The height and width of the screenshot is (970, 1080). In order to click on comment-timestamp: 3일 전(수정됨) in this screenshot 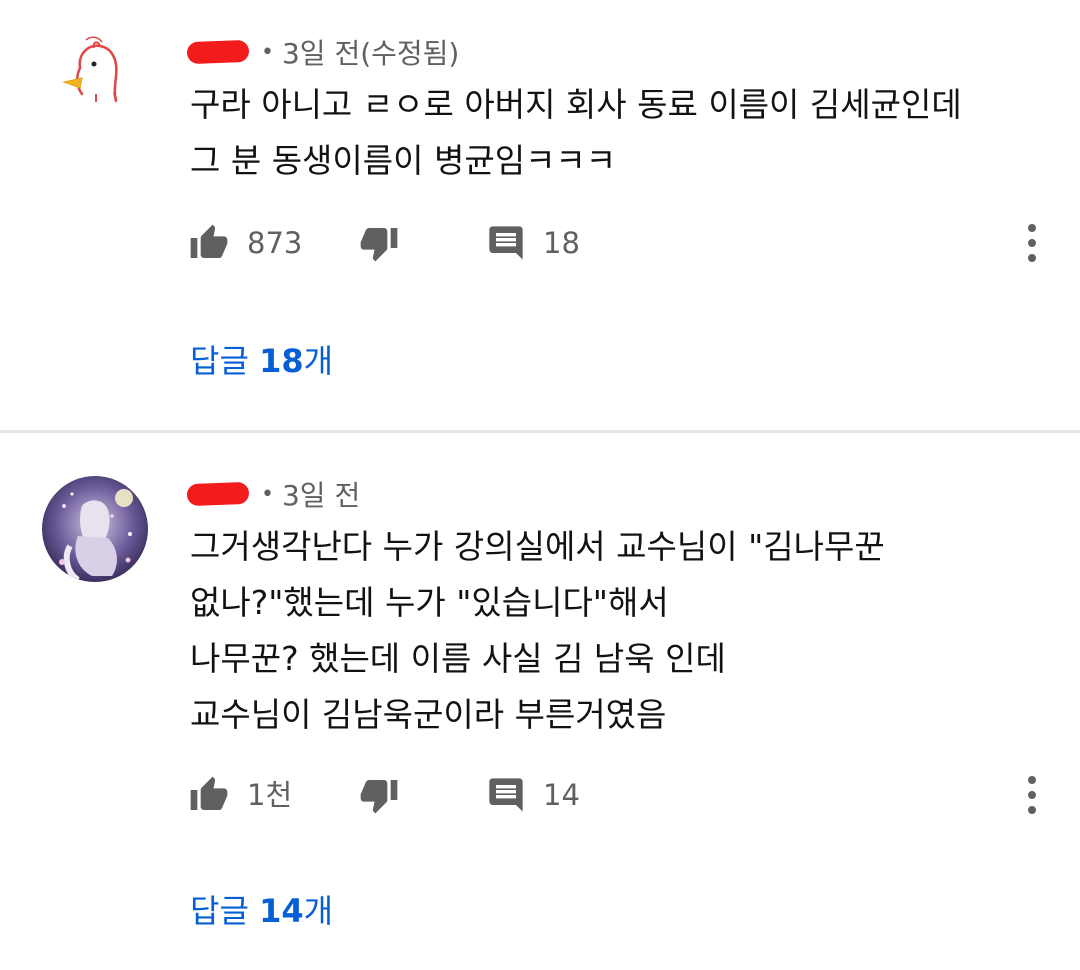, I will do `click(370, 52)`.